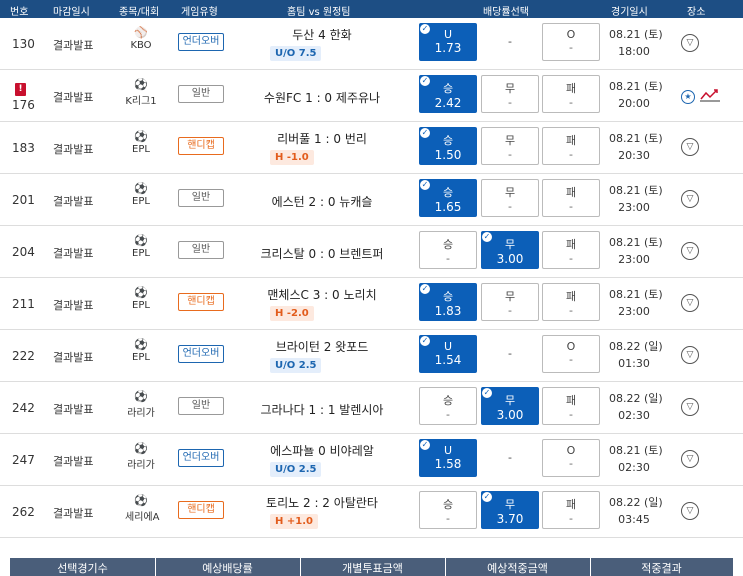  Describe the element at coordinates (710, 95) in the screenshot. I see `trend-chart-icon` at that location.